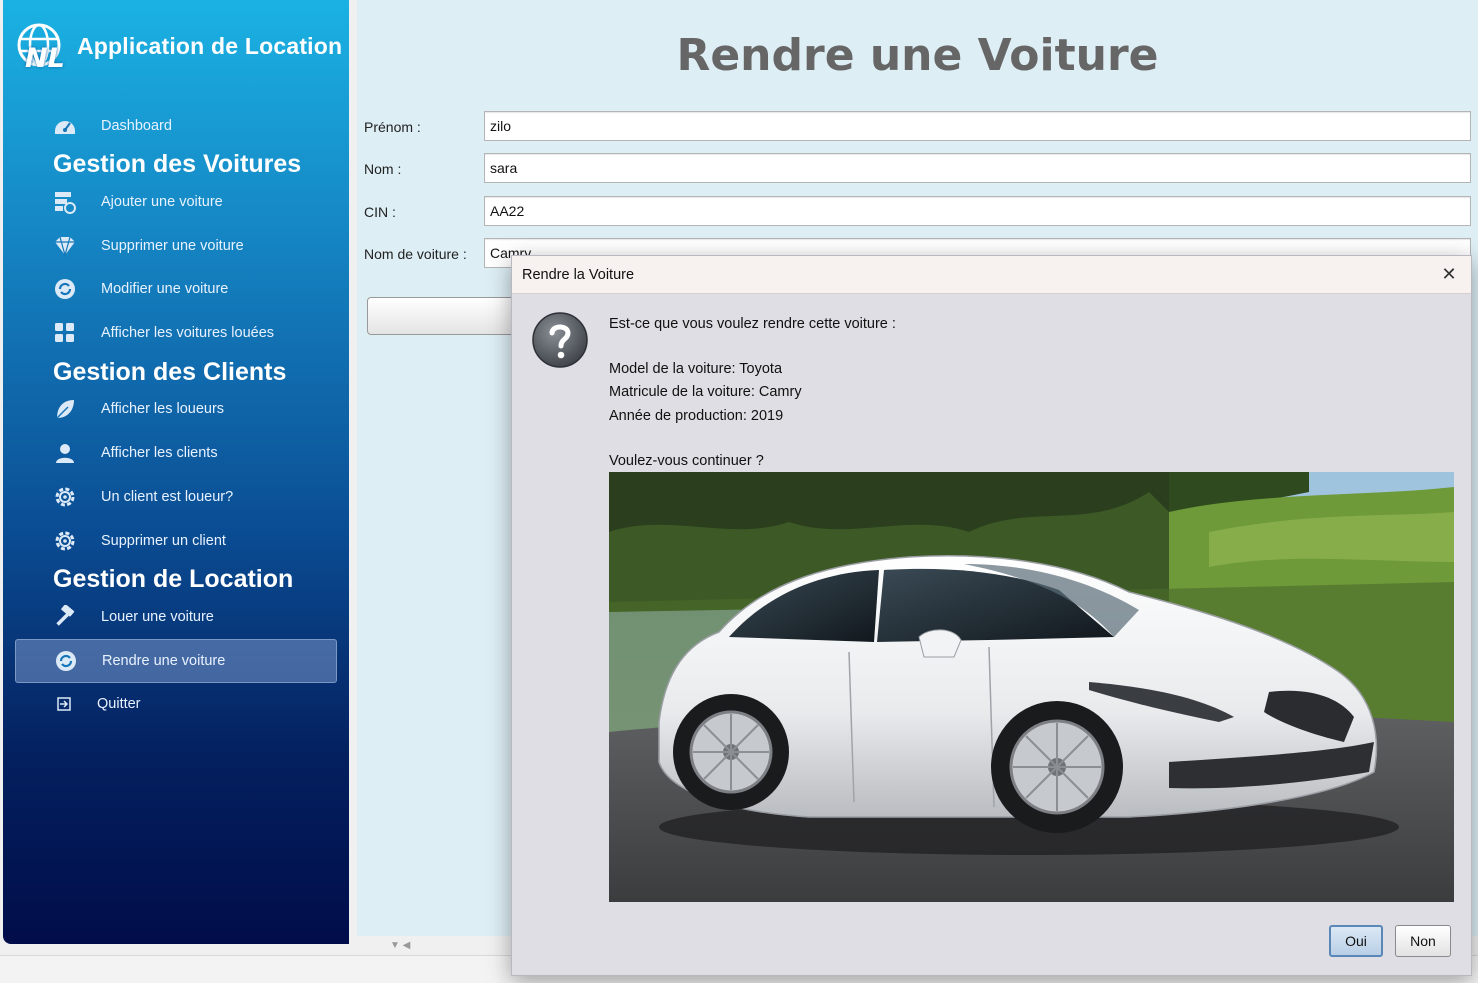  I want to click on dialog-annee: Année de production: 2019, so click(696, 416).